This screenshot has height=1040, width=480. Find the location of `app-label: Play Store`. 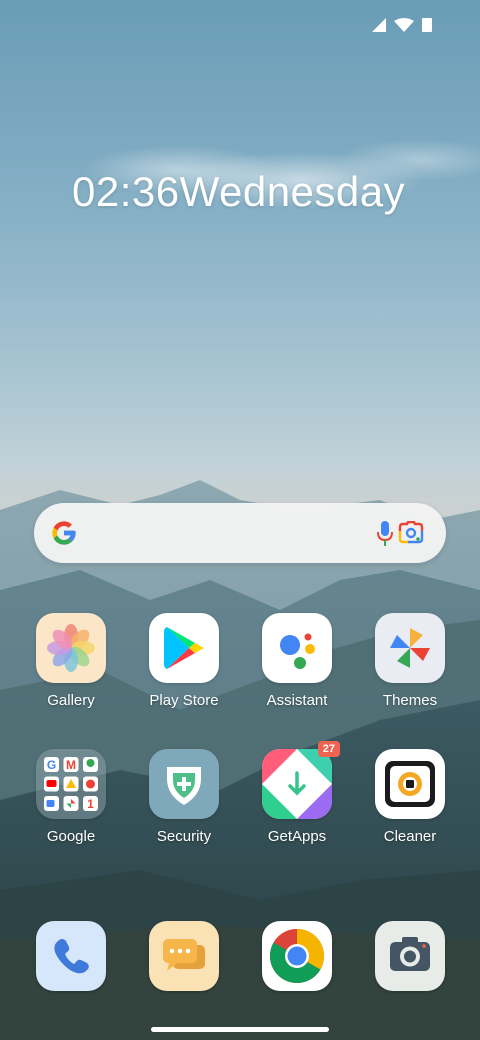

app-label: Play Store is located at coordinates (184, 700).